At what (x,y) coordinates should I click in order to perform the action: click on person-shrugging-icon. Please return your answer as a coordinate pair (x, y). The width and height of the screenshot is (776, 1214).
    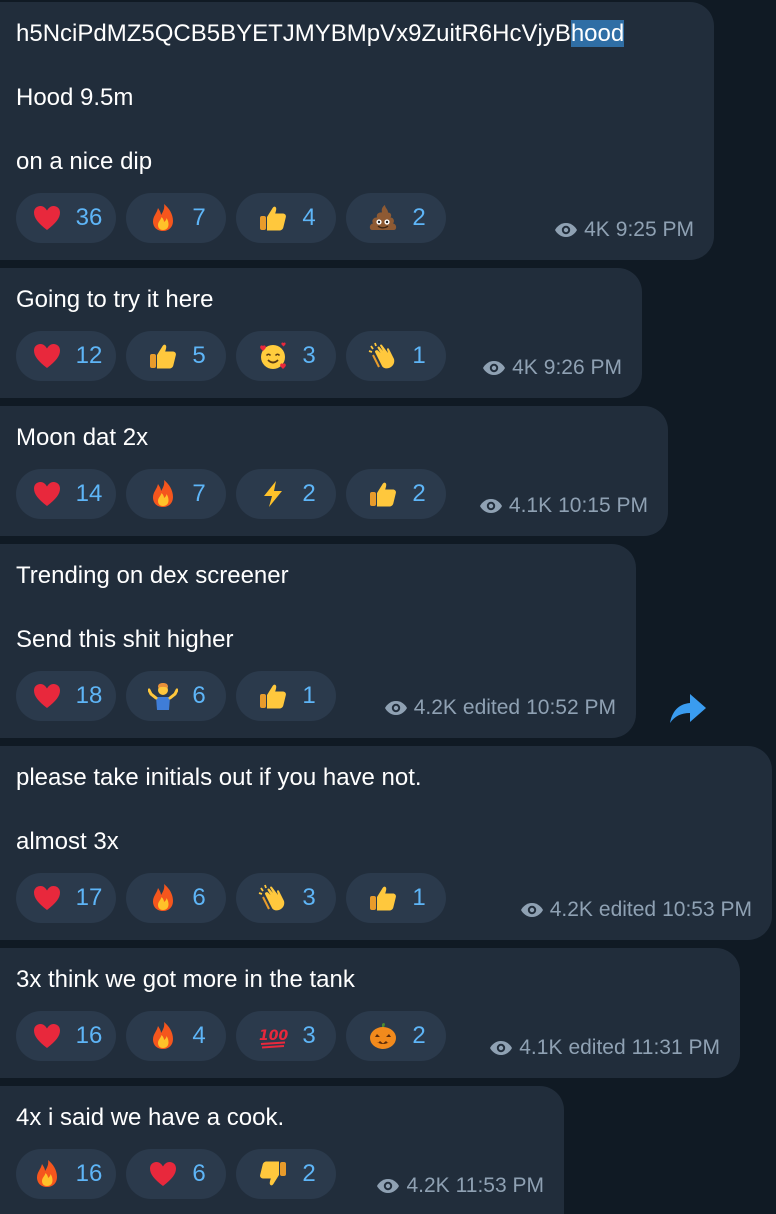
    Looking at the image, I should click on (163, 696).